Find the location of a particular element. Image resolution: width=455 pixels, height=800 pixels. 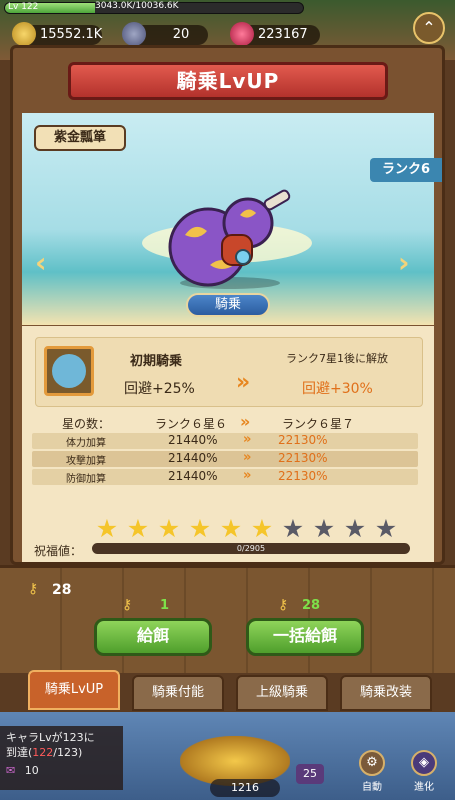

gourd-mount-image is located at coordinates (229, 239).